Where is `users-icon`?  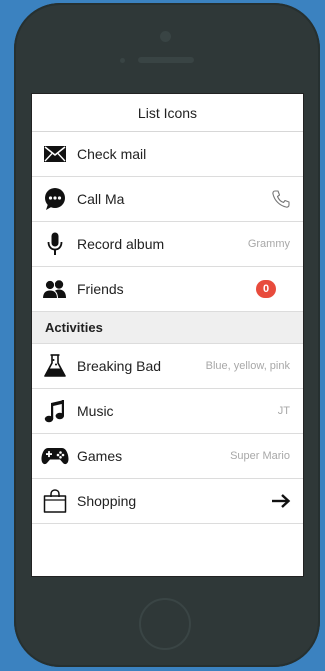 users-icon is located at coordinates (55, 289).